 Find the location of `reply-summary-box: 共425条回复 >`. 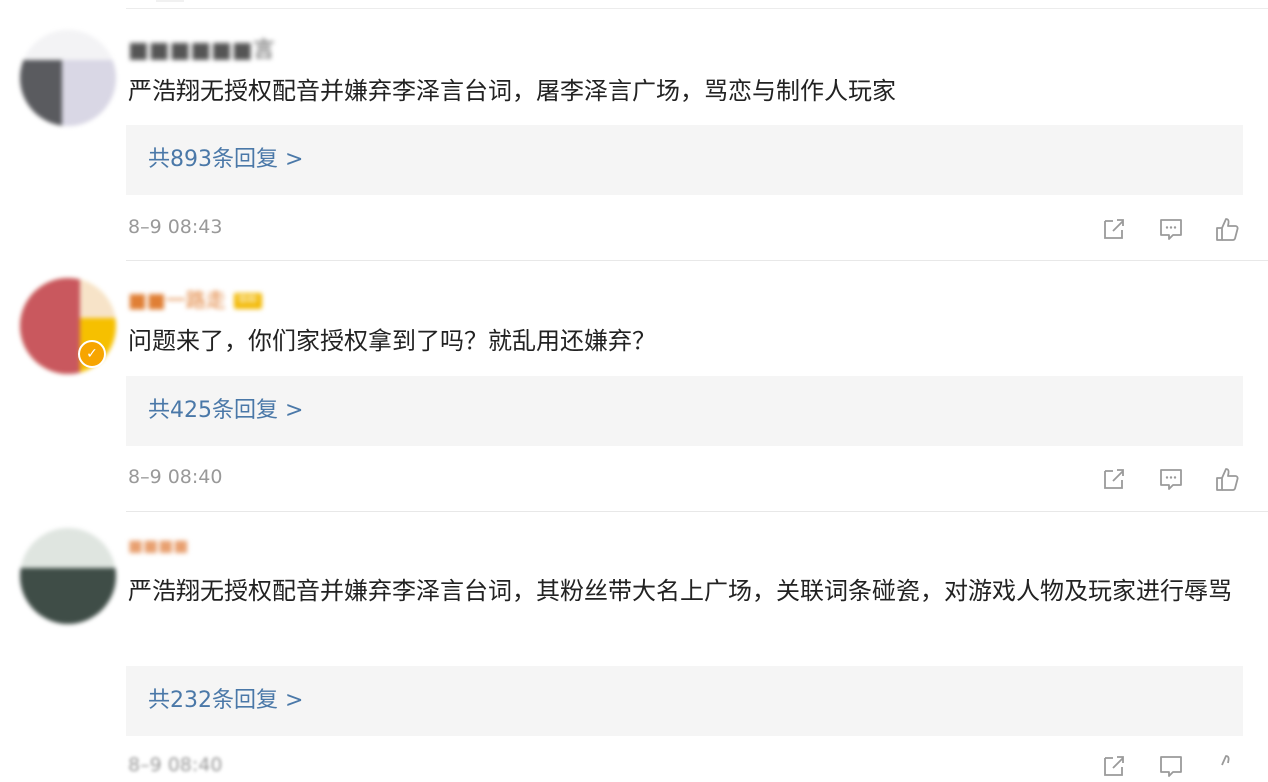

reply-summary-box: 共425条回复 > is located at coordinates (684, 411).